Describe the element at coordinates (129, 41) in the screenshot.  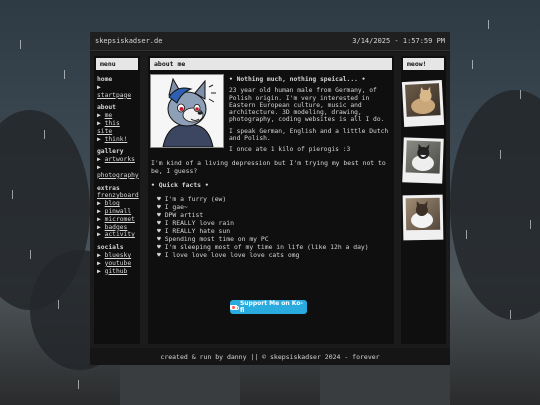
I see `site-name: skepsiskadser.de` at that location.